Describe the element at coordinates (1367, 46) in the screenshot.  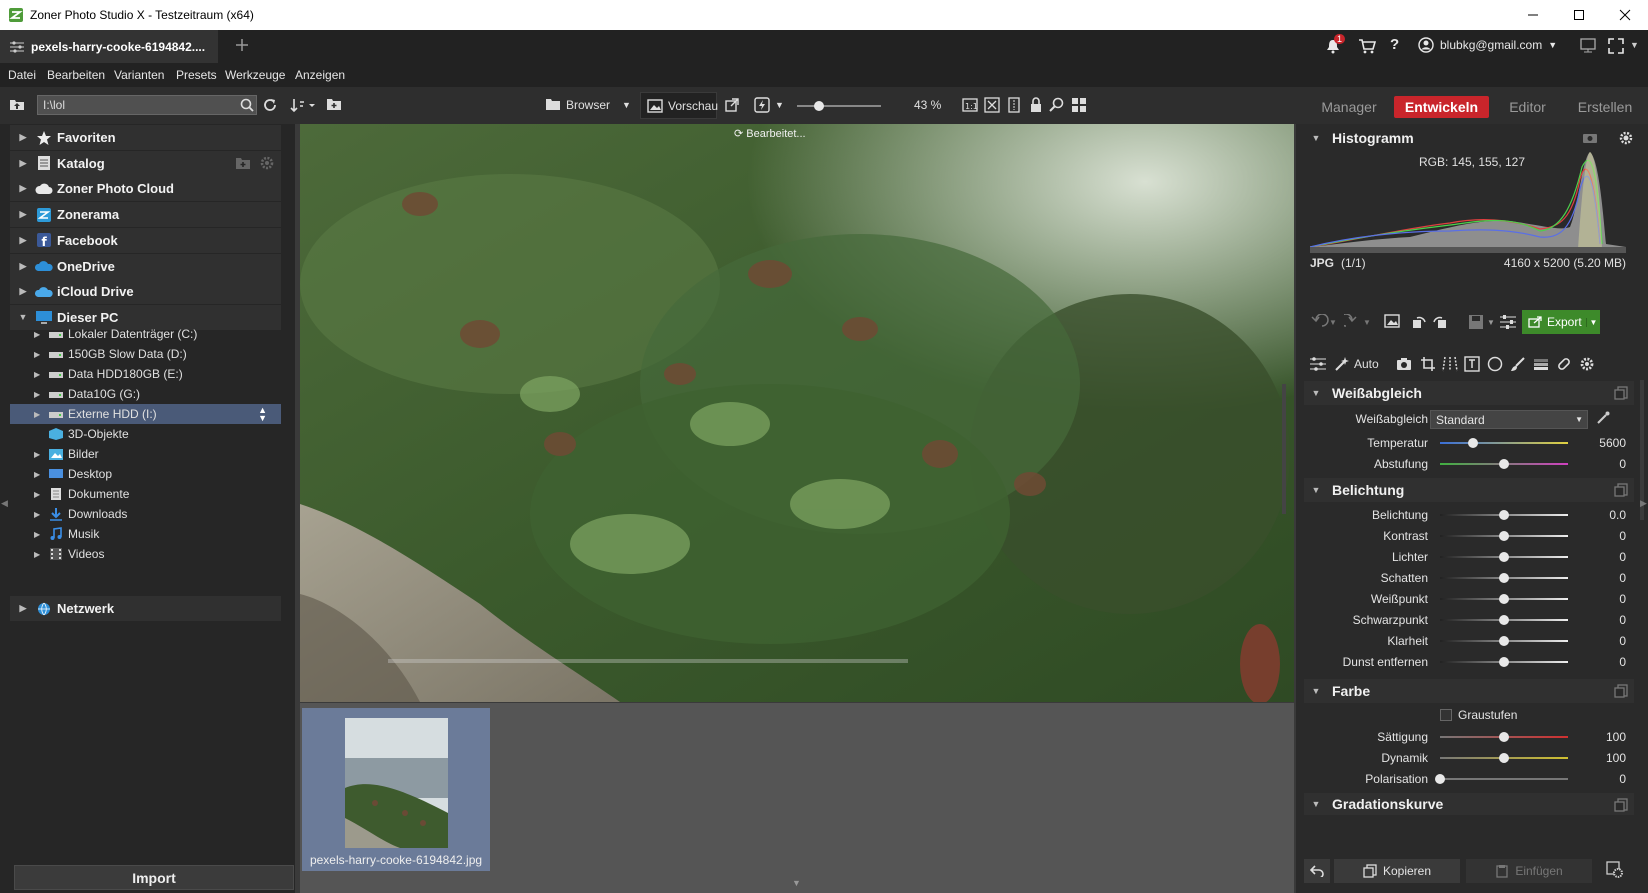
I see `cart-icon` at that location.